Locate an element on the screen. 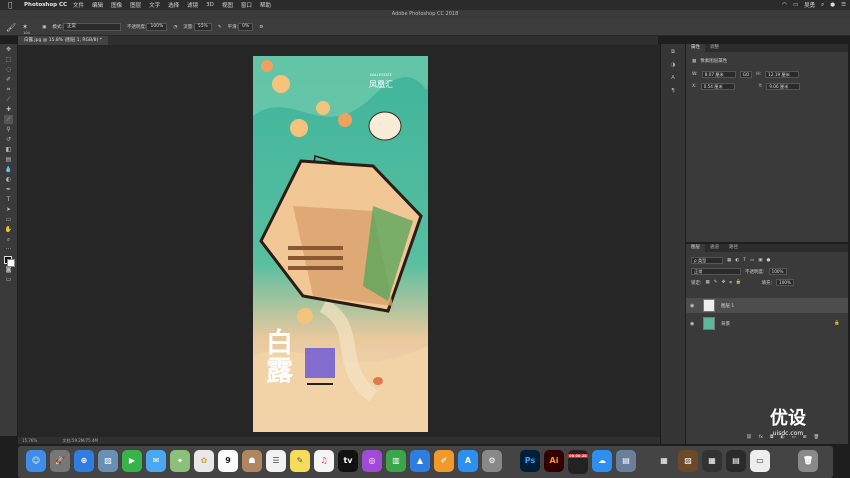 This screenshot has width=850, height=478. app-menu: Photoshop CC is located at coordinates (45, 5).